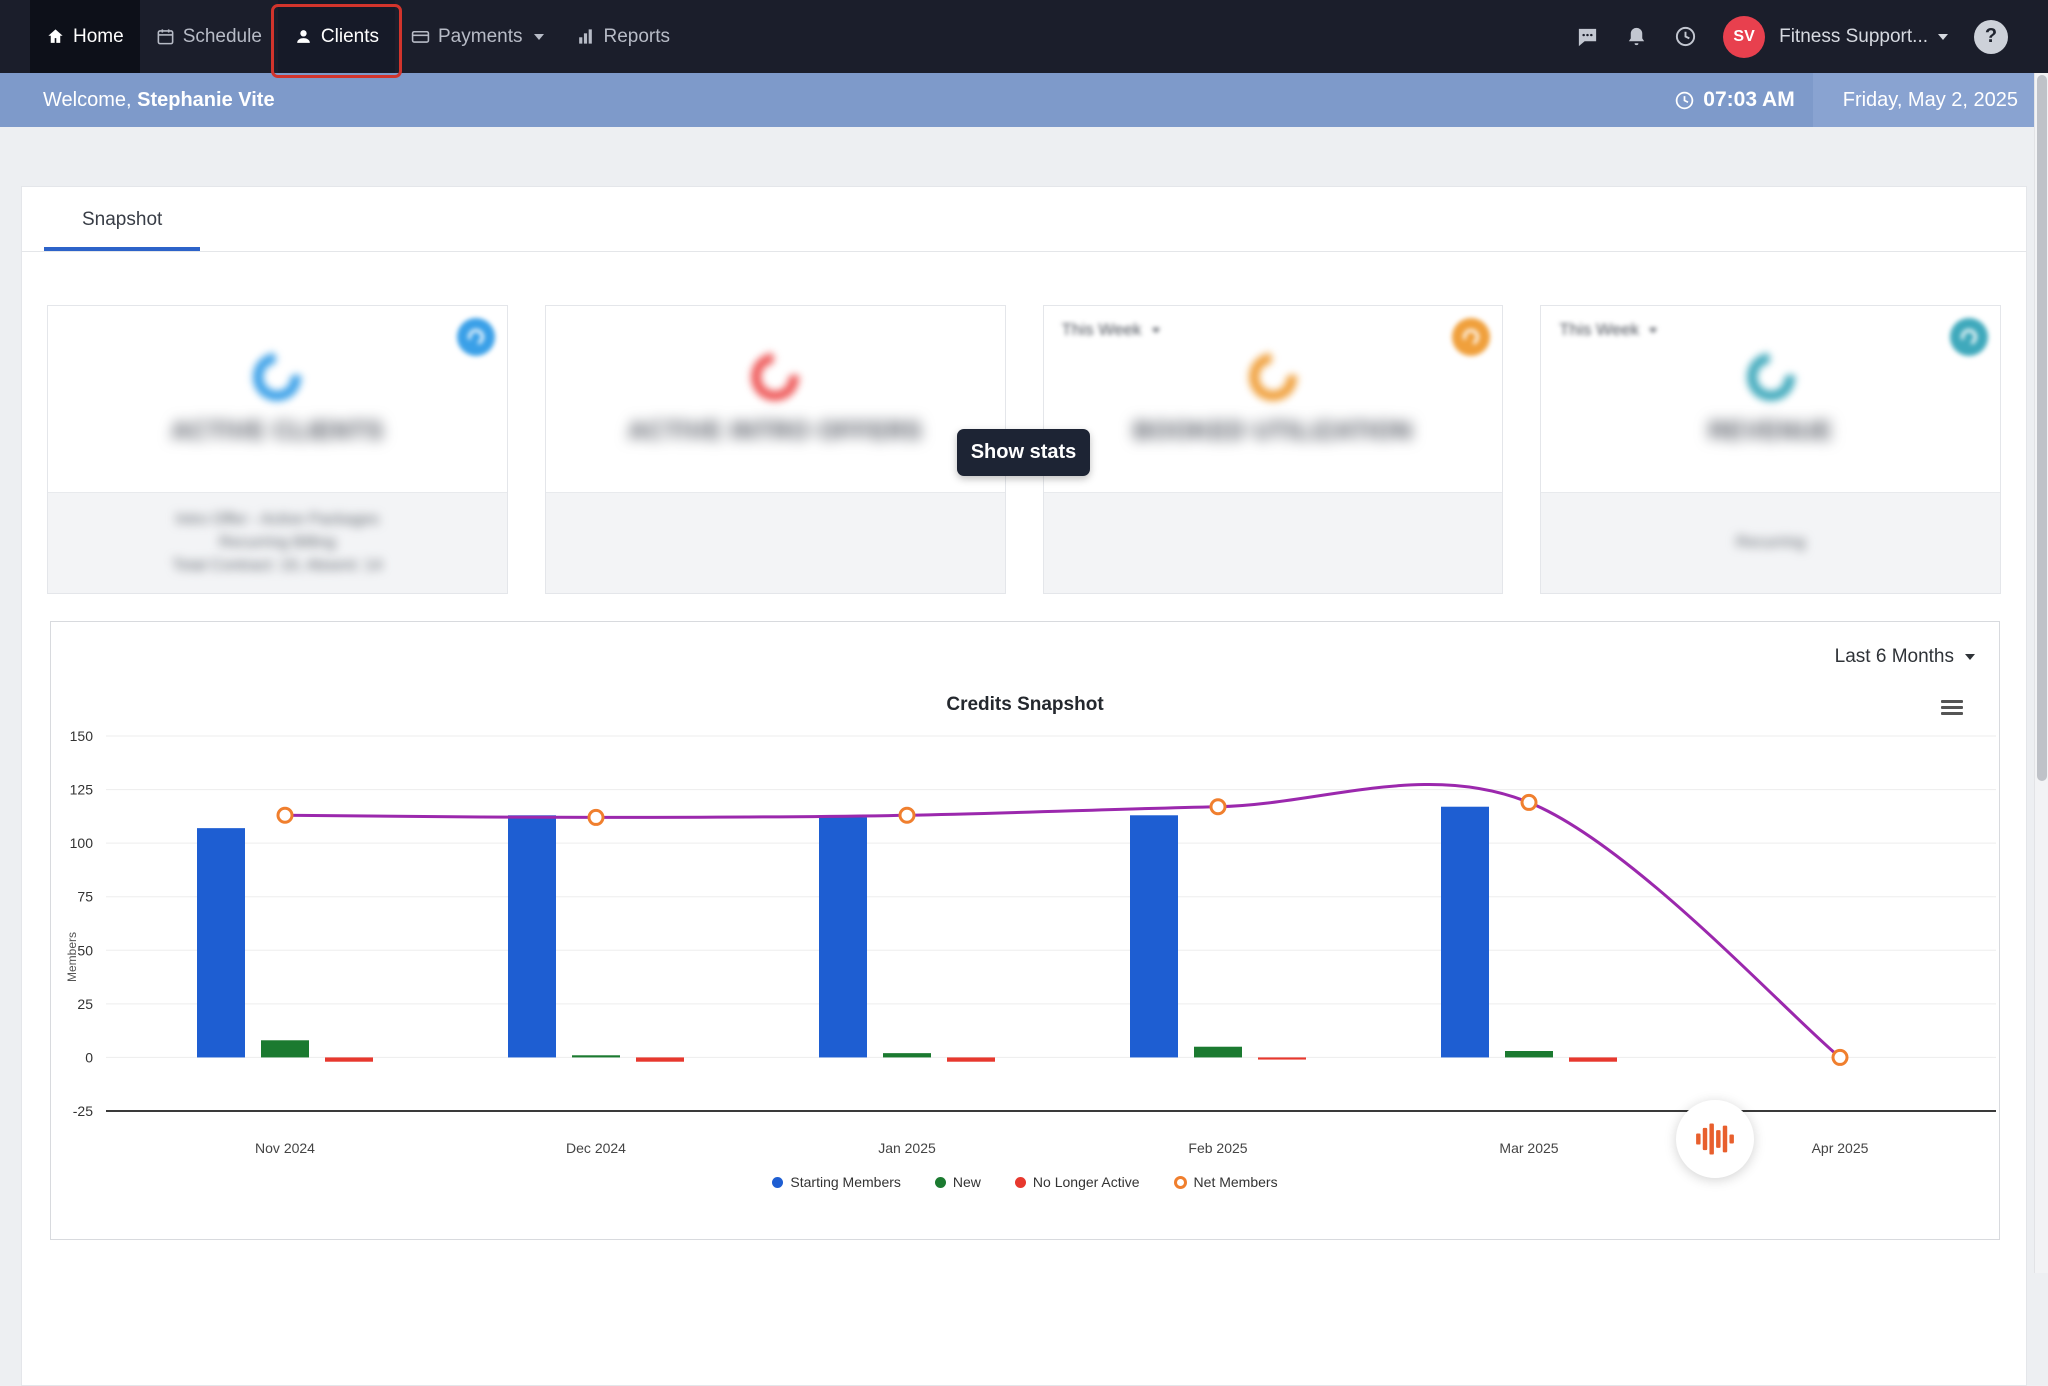  What do you see at coordinates (1023, 452) in the screenshot?
I see `show-stats-button: Show stats` at bounding box center [1023, 452].